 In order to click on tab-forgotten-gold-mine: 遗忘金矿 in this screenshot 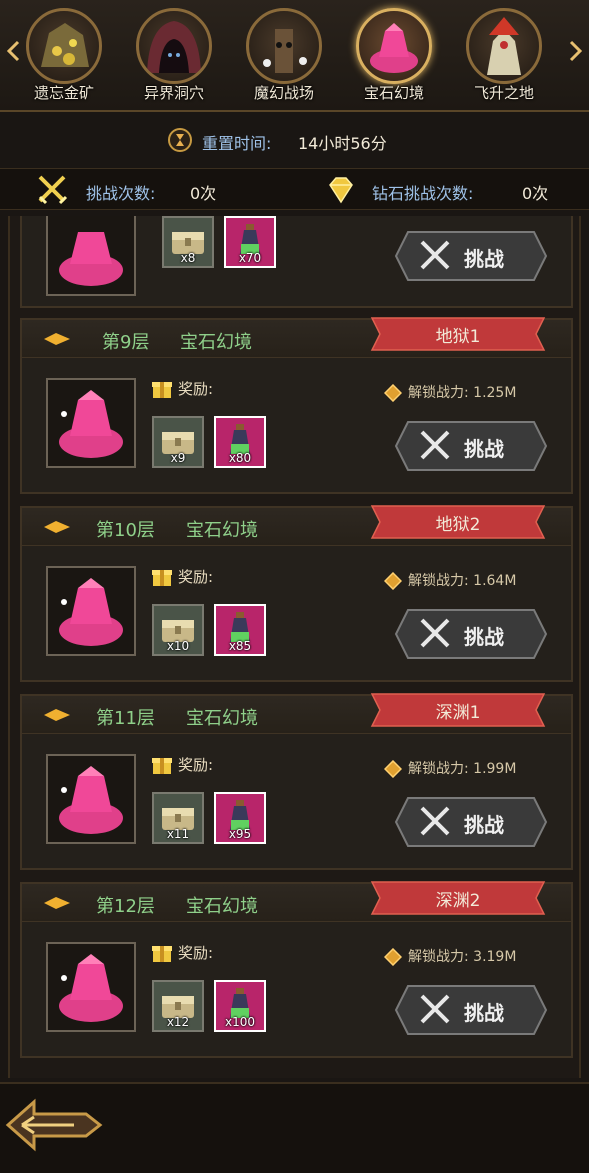, I will do `click(64, 56)`.